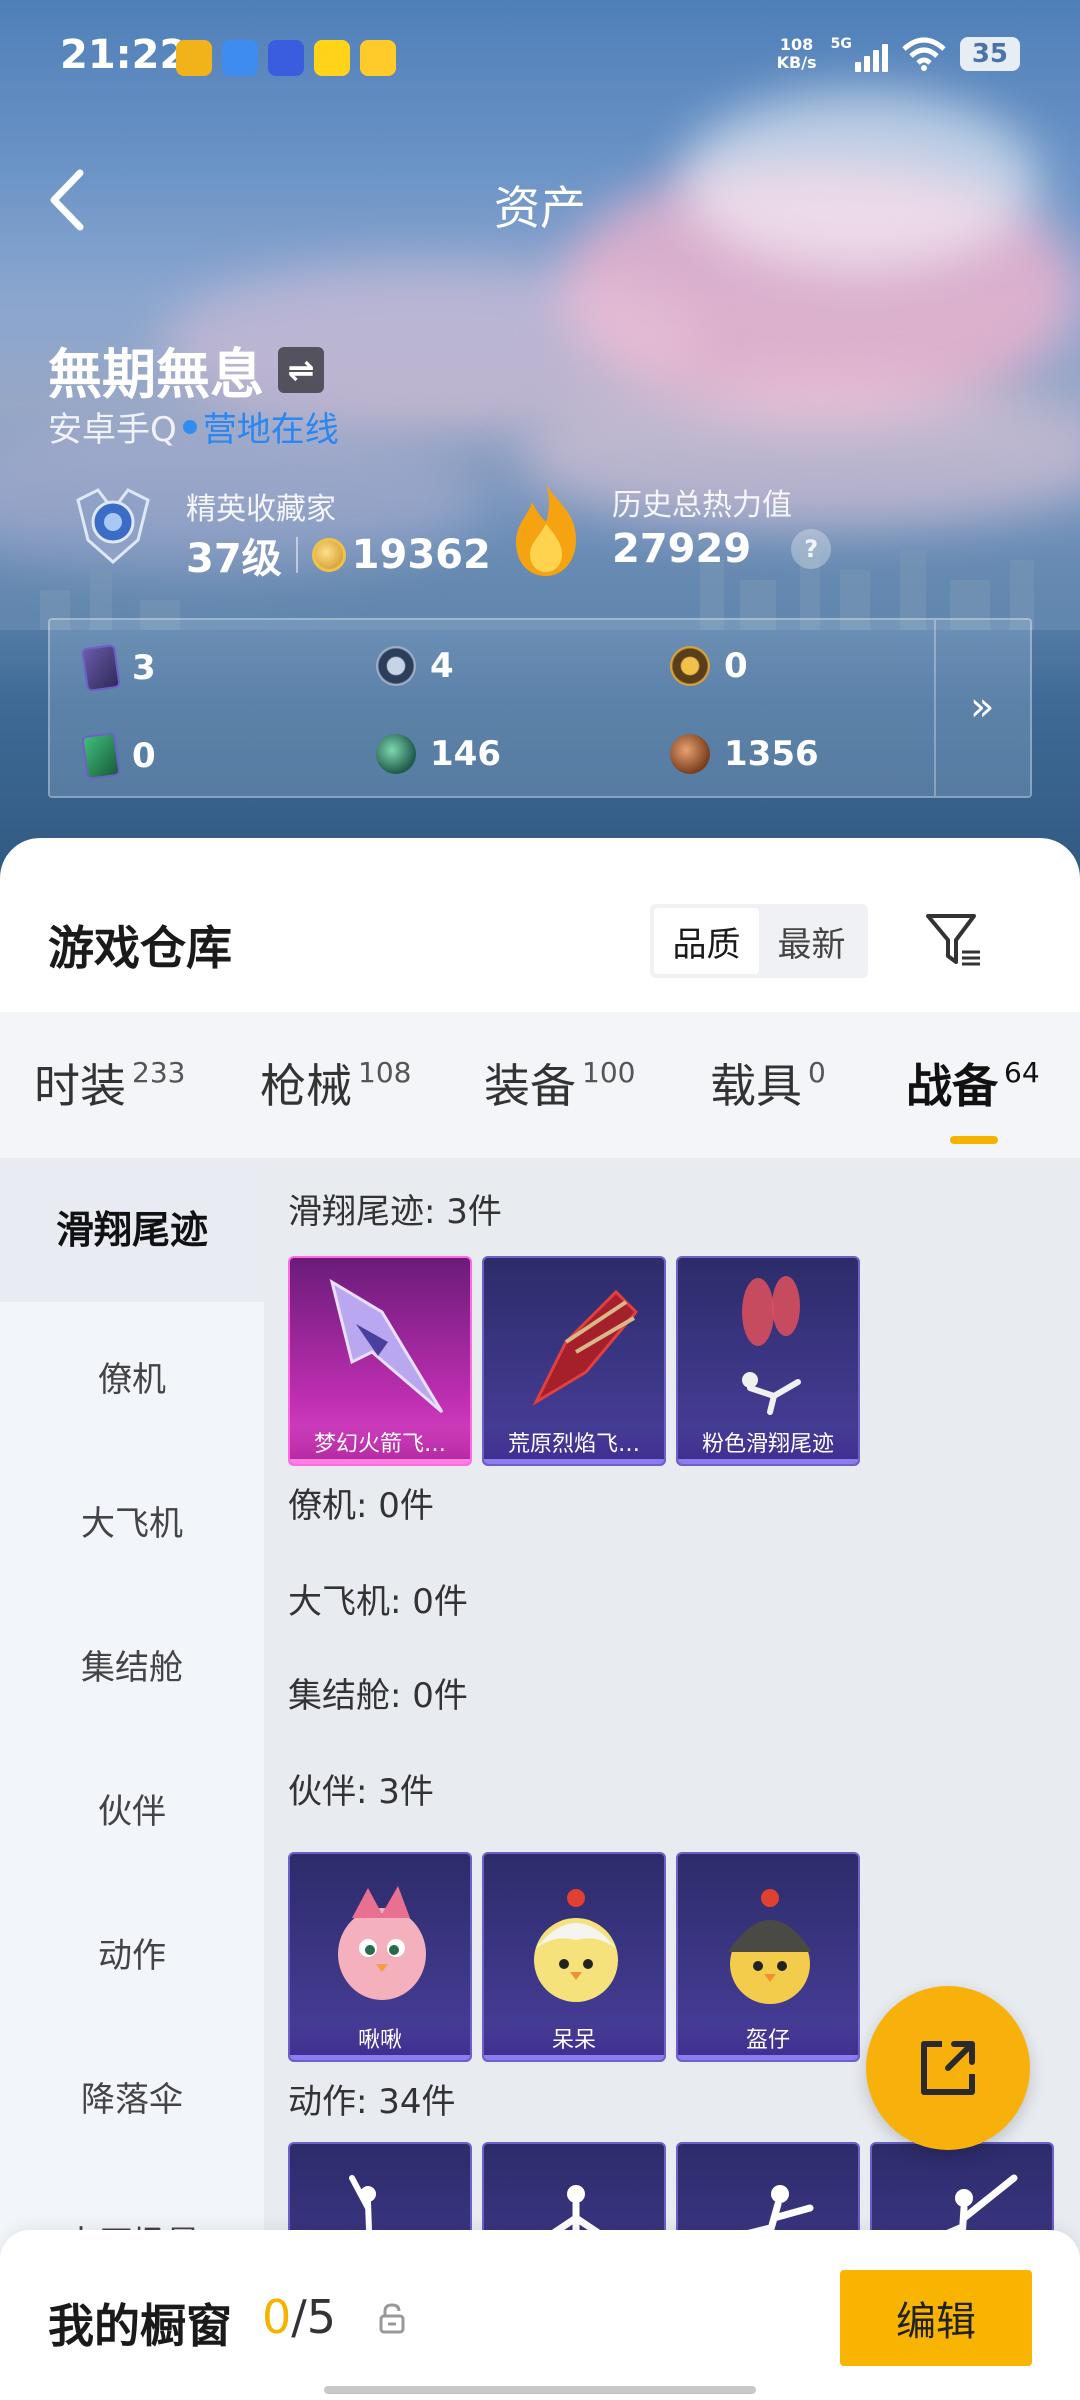 The height and width of the screenshot is (2400, 1080). Describe the element at coordinates (270, 430) in the screenshot. I see `online-status: 营地在线` at that location.